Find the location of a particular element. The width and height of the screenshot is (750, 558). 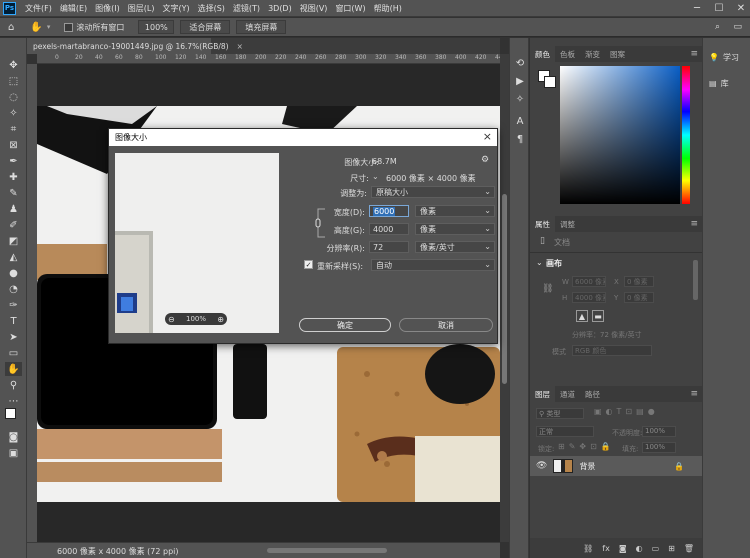

layer-mask-icon: ◙ is located at coordinates (623, 548).